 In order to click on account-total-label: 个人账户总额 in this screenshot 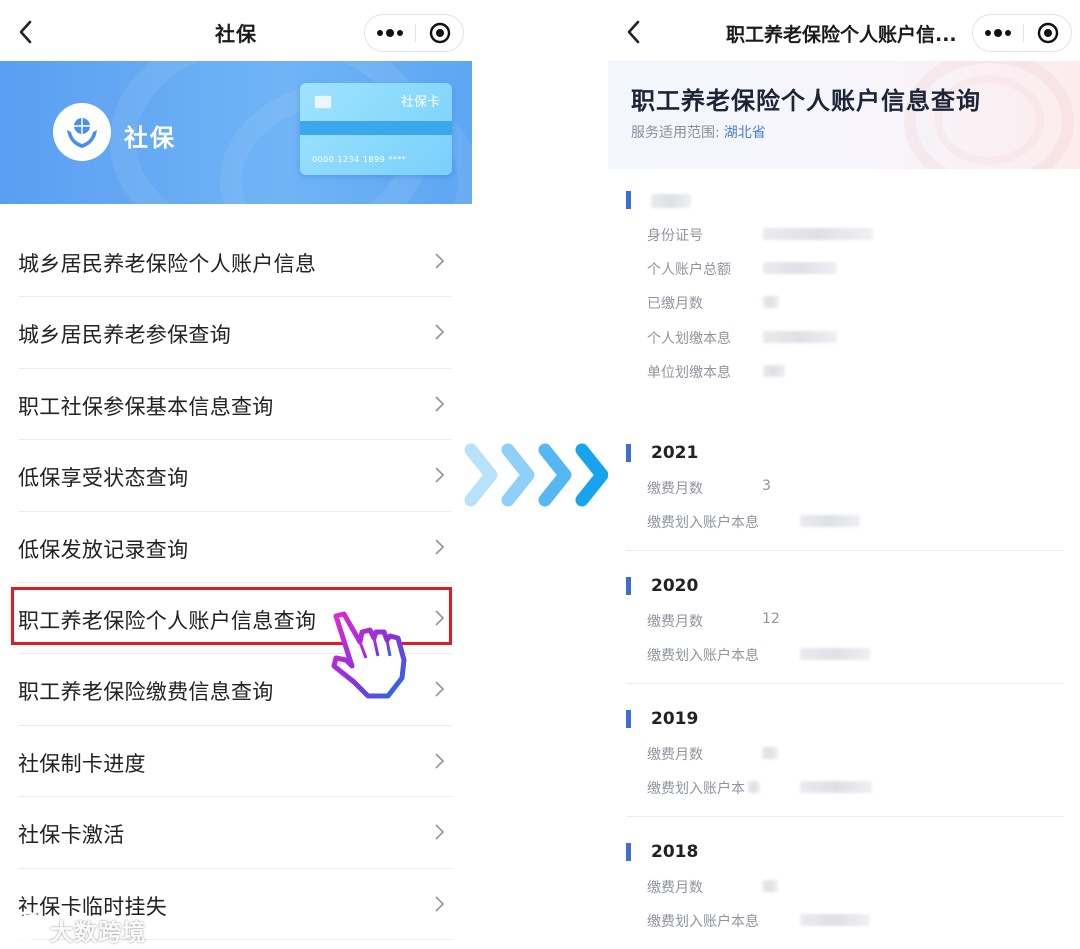, I will do `click(689, 270)`.